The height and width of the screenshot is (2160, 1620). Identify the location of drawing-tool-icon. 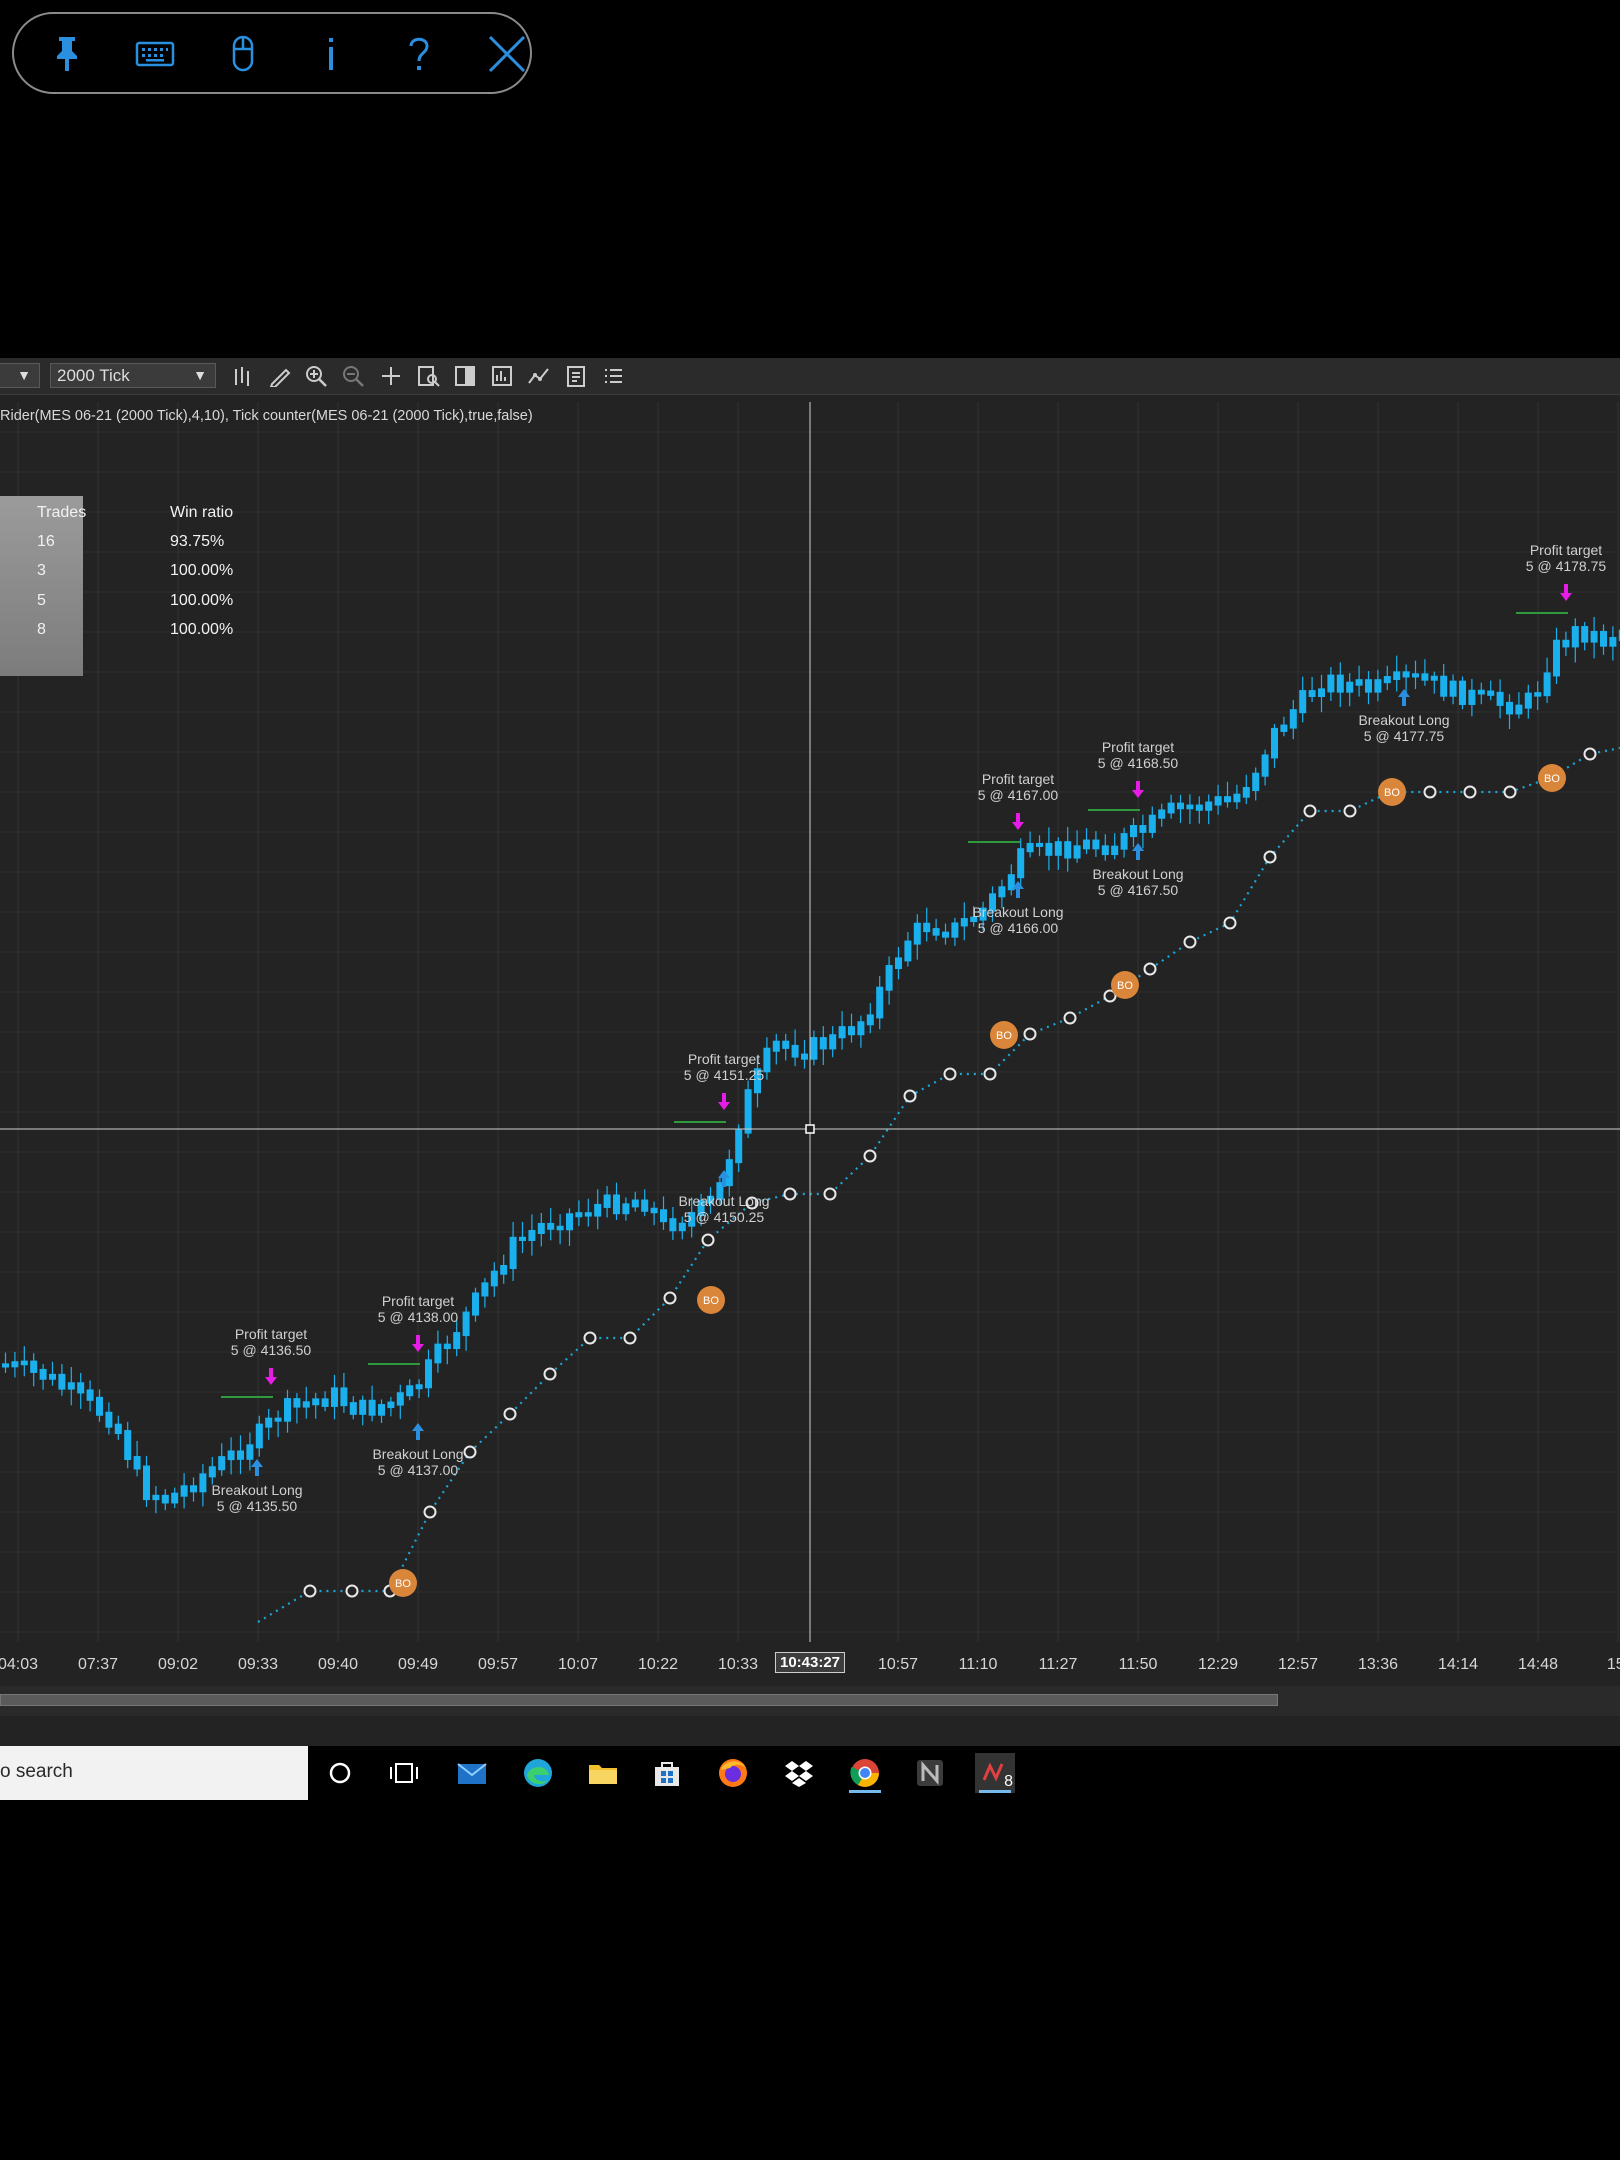
(280, 376).